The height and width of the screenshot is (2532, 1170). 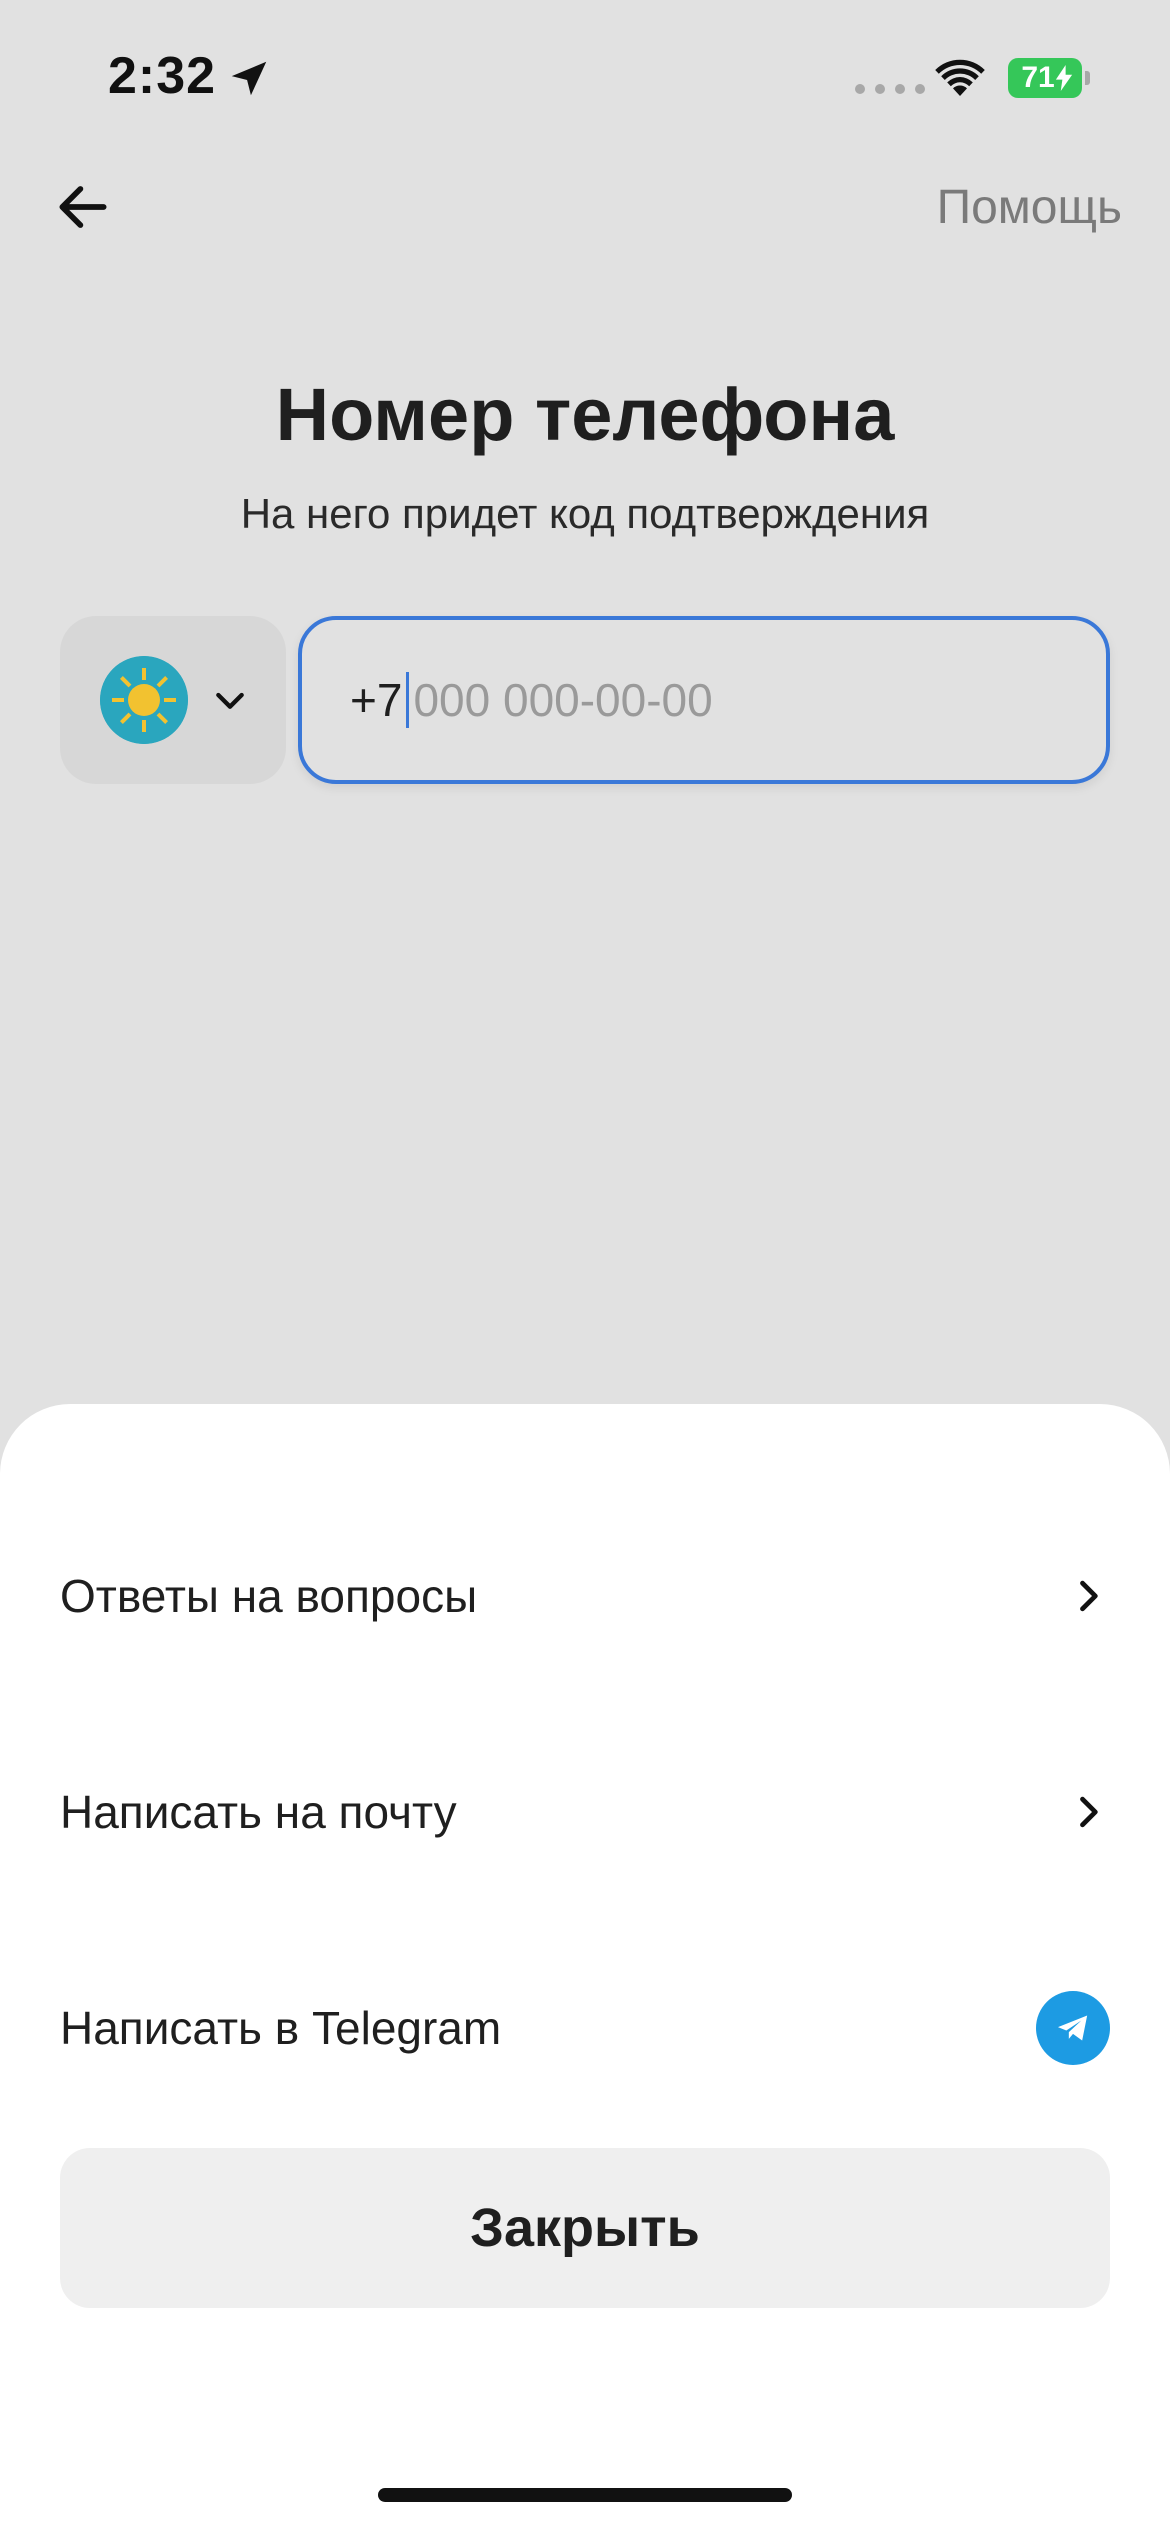 I want to click on back-arrow-icon, so click(x=83, y=207).